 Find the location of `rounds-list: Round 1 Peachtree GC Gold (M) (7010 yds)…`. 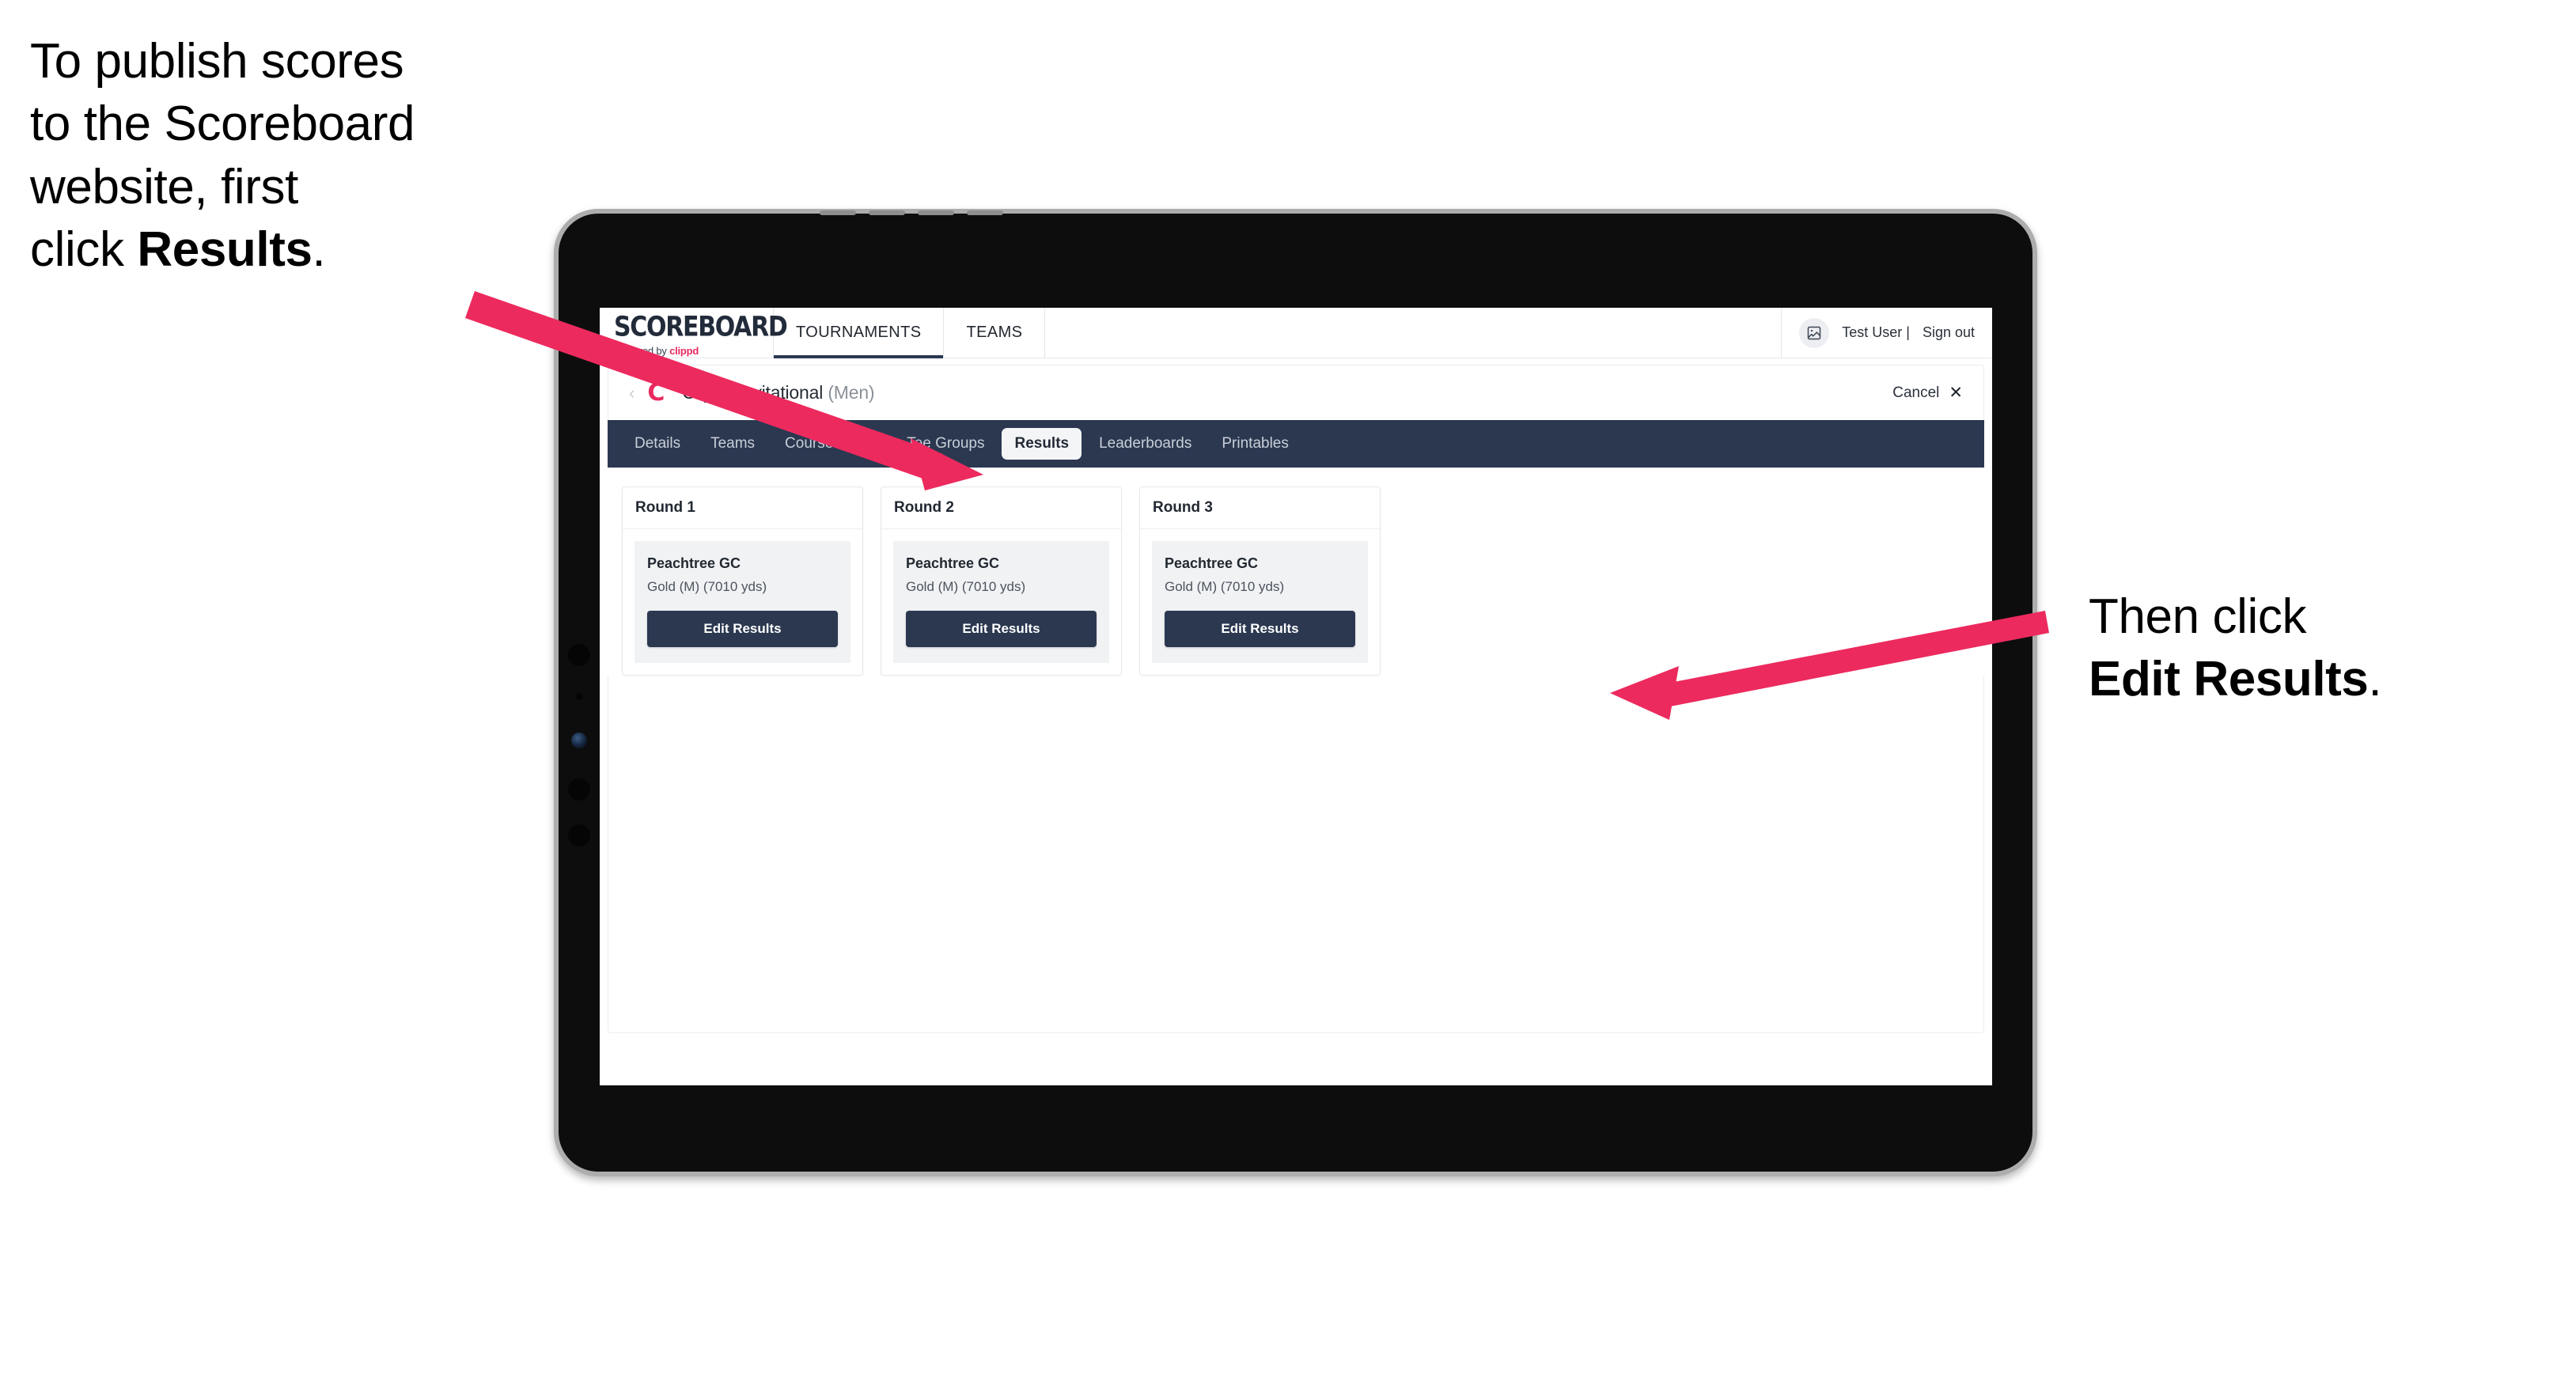

rounds-list: Round 1 Peachtree GC Gold (M) (7010 yds)… is located at coordinates (1296, 572).